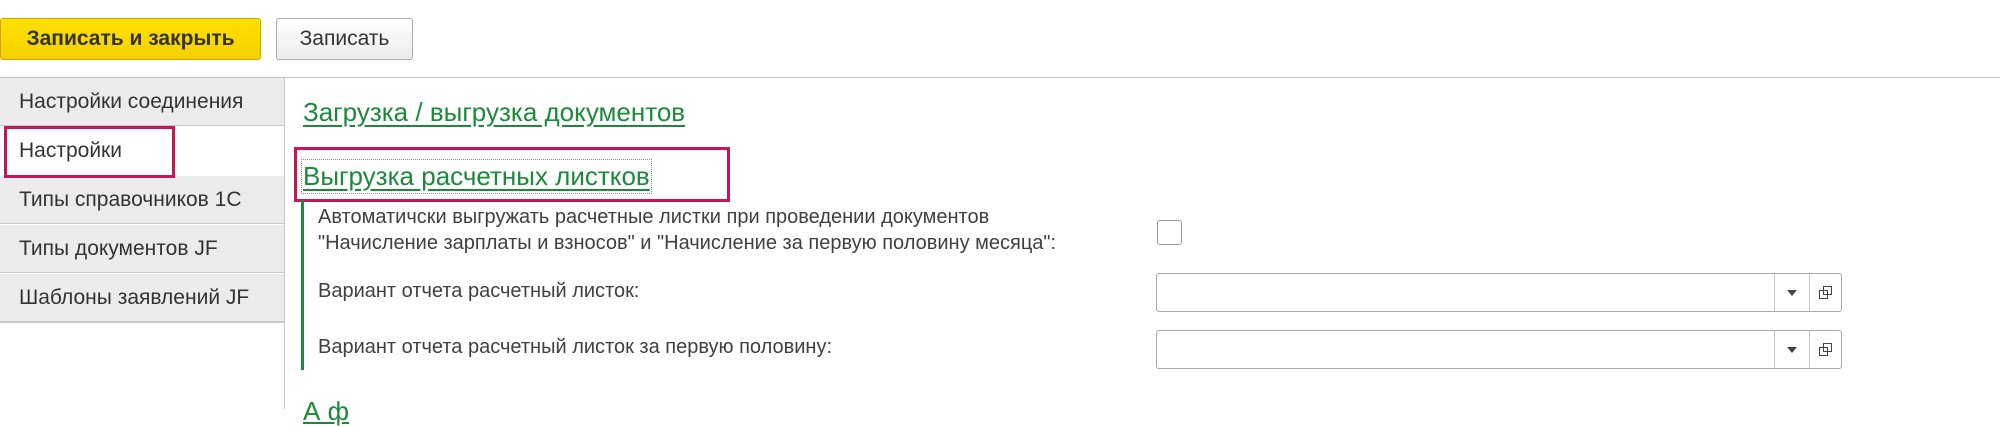  What do you see at coordinates (130, 39) in the screenshot?
I see `save-and-close-button: Записать и закрыть` at bounding box center [130, 39].